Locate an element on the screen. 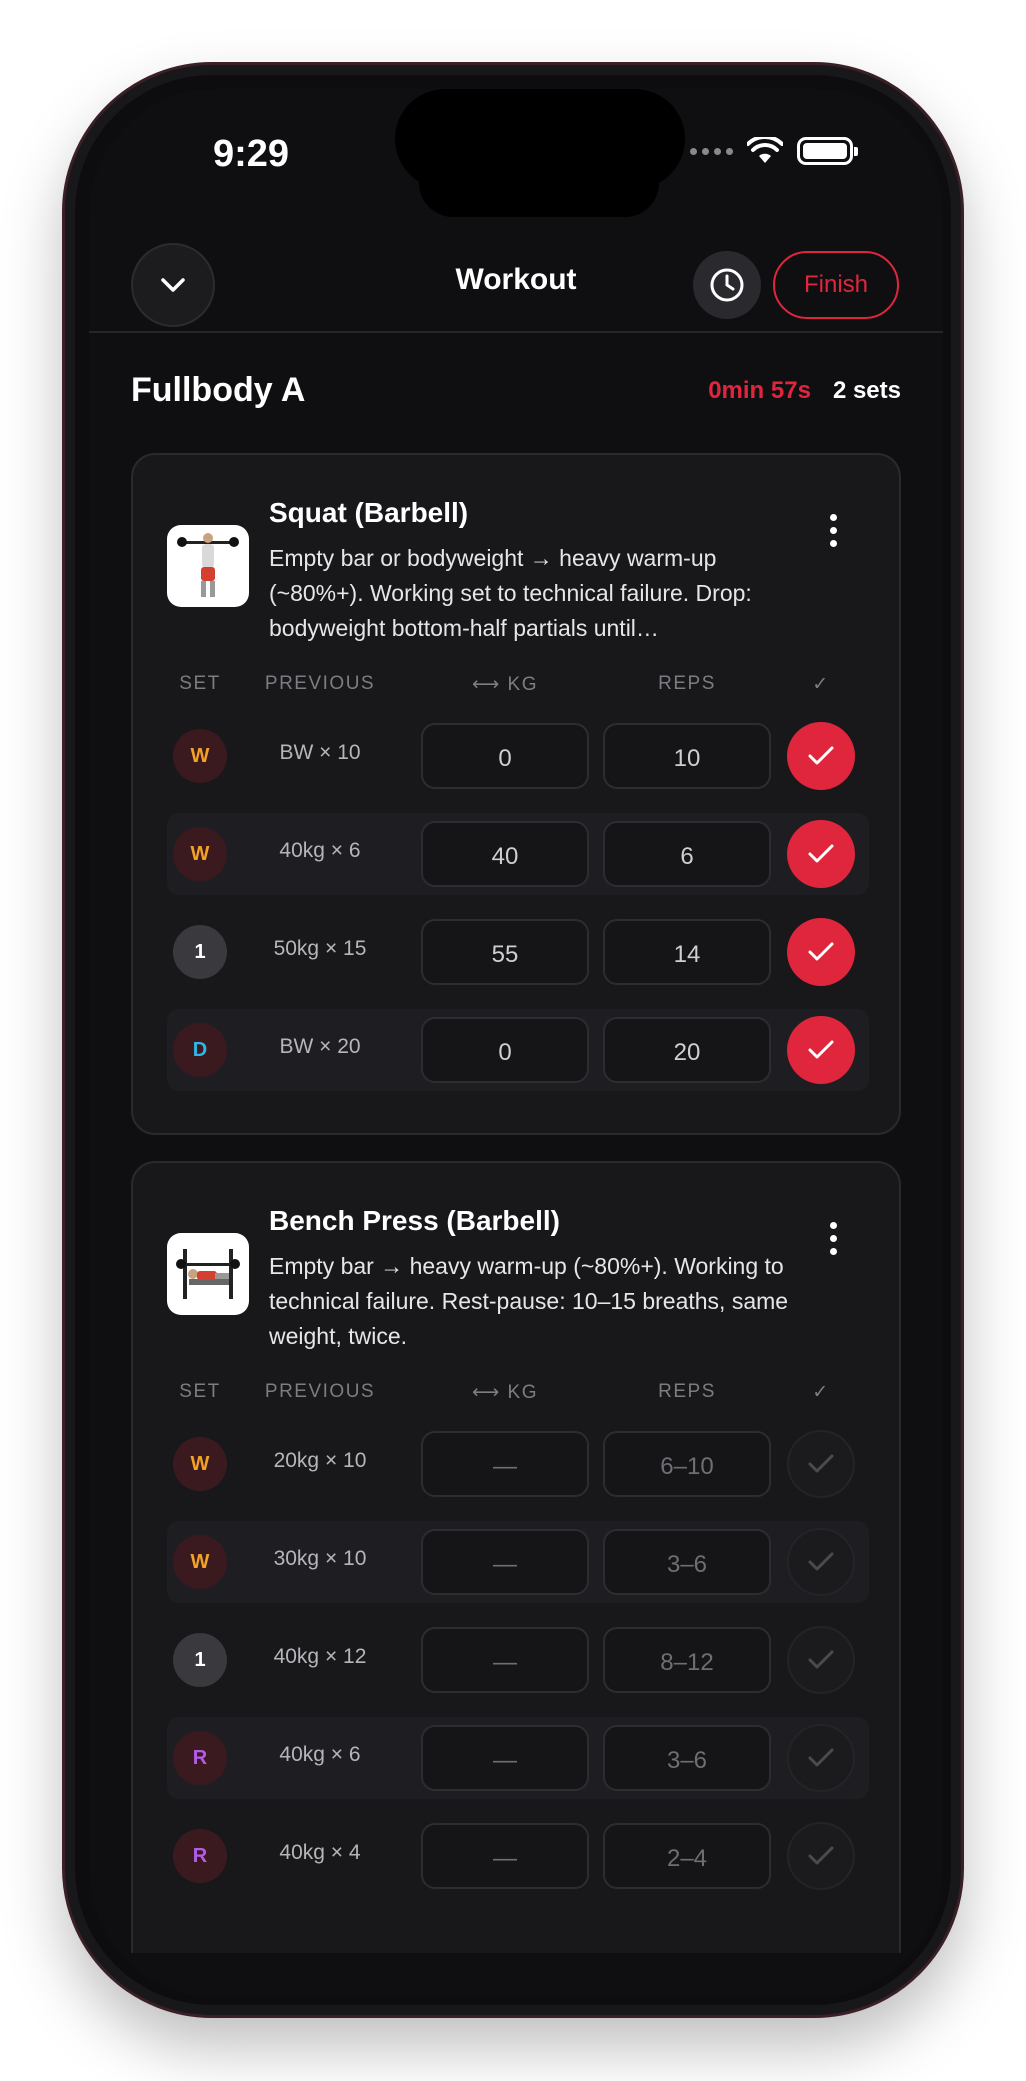  set-row: W 20kg × 10 — 6–10 is located at coordinates (518, 1464).